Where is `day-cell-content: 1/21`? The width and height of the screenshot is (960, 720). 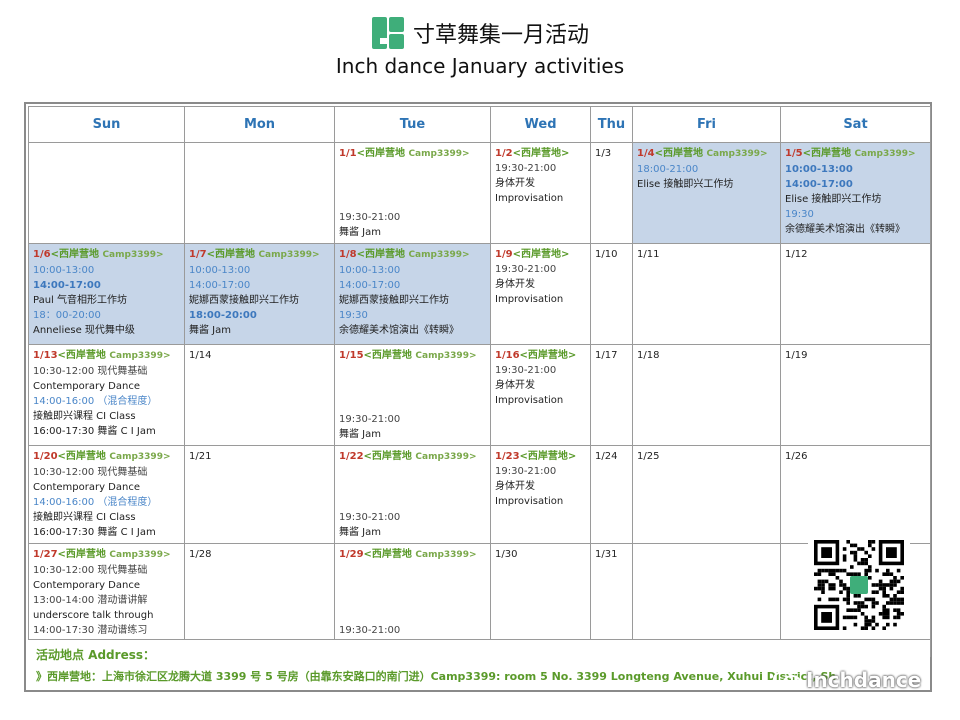 day-cell-content: 1/21 is located at coordinates (259, 494).